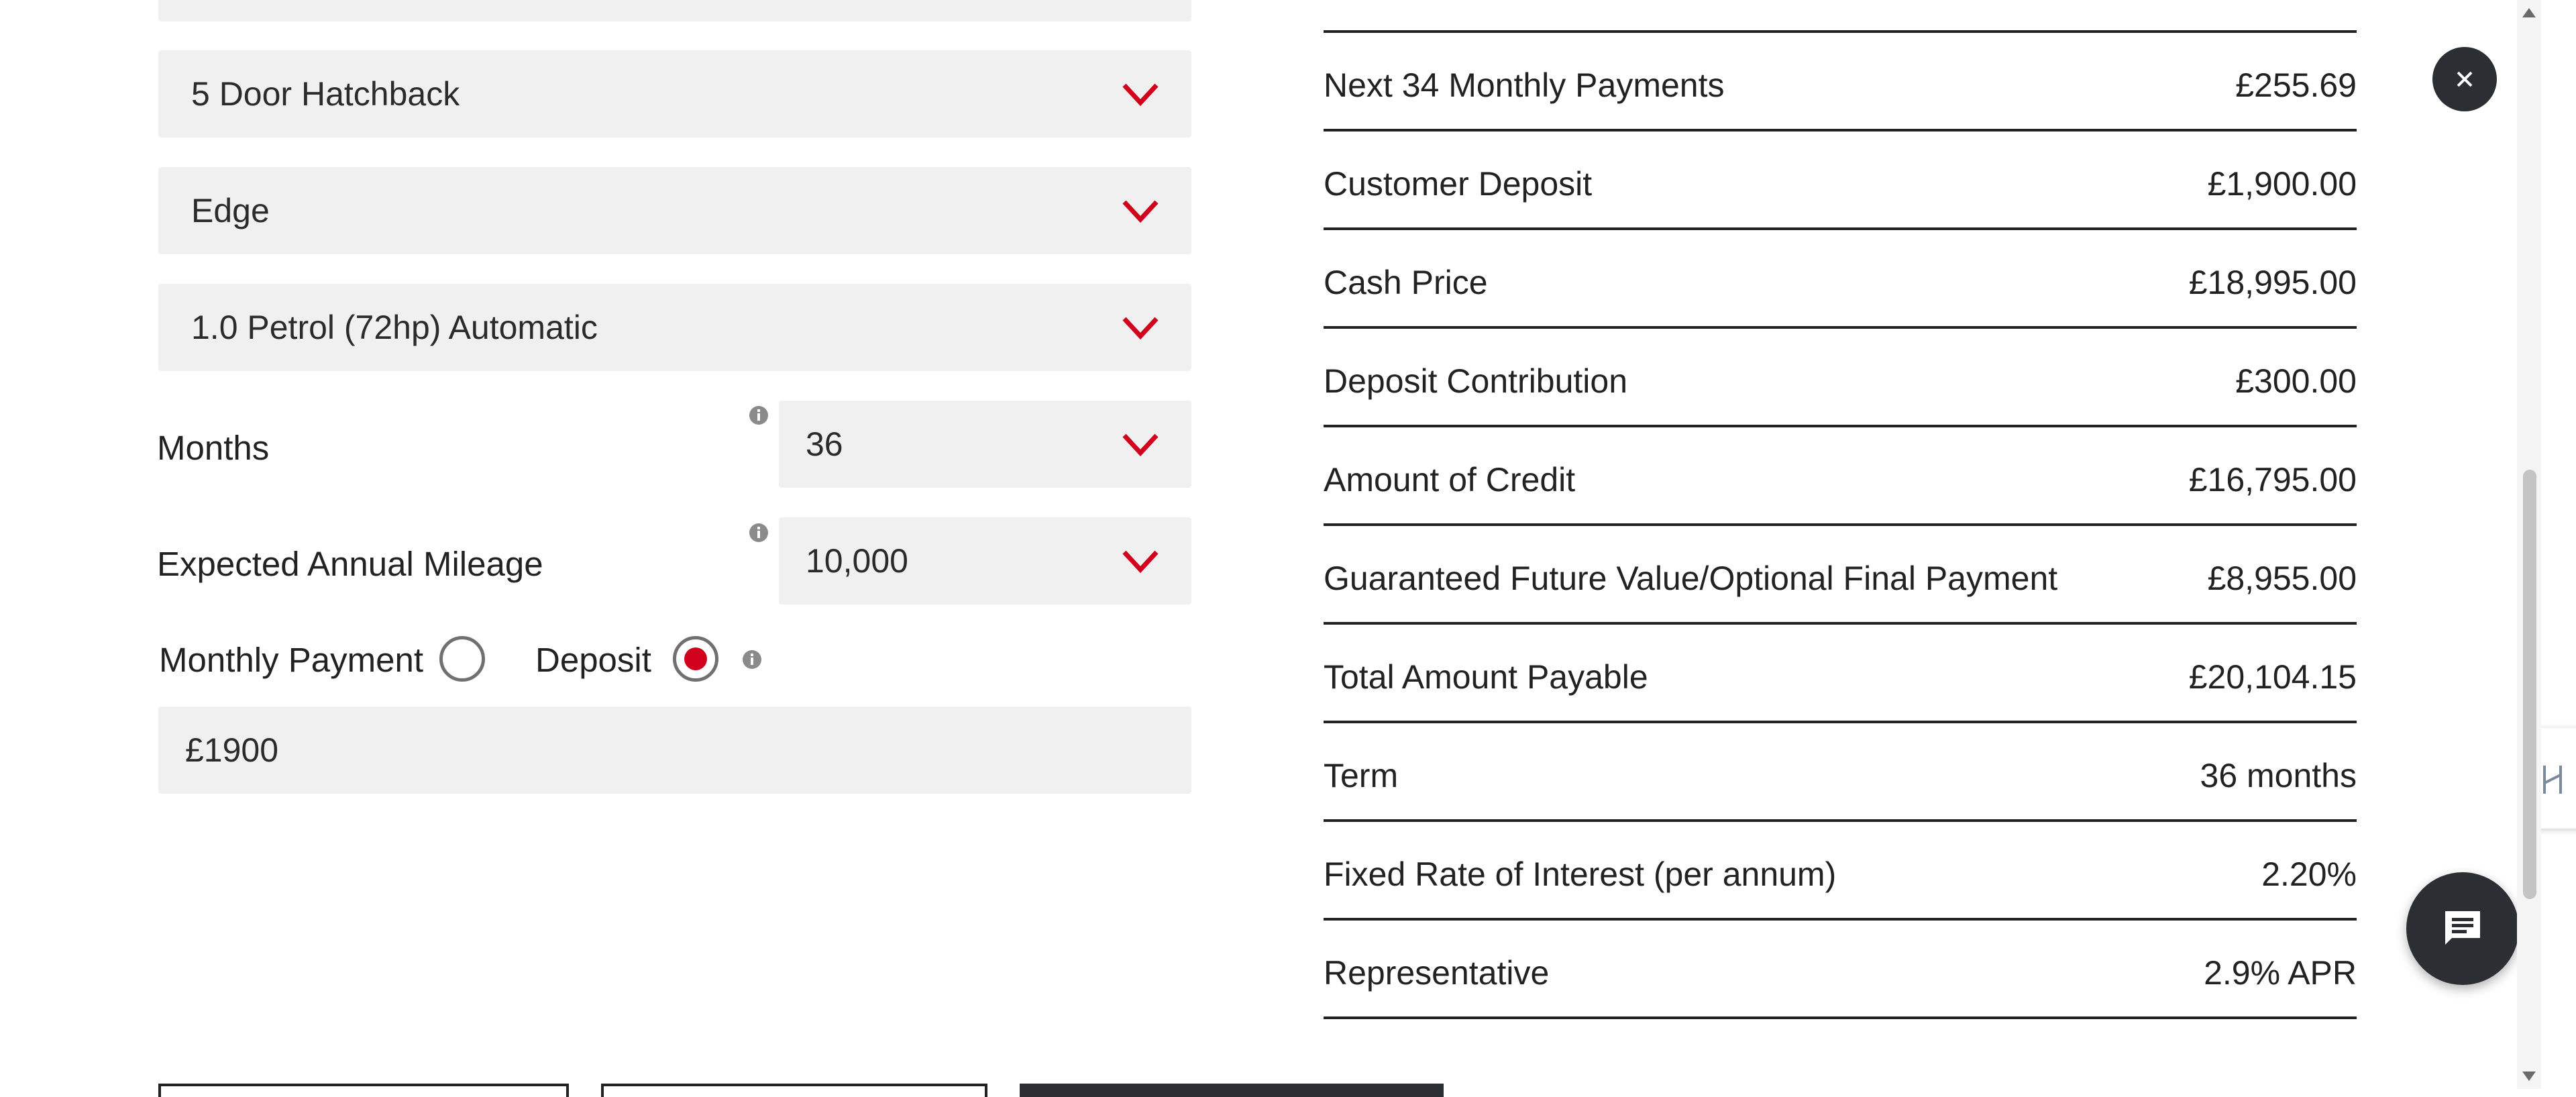  I want to click on summary-value: £8,955.00, so click(2282, 578).